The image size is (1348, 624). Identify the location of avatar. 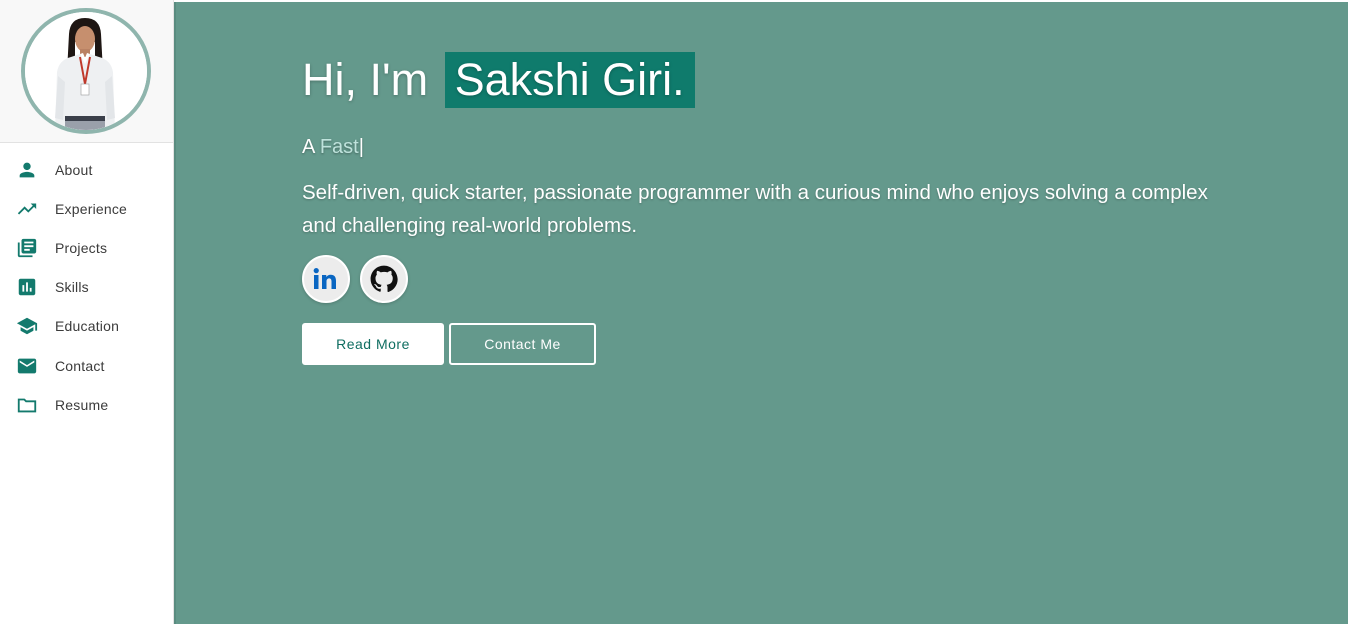
(85, 71).